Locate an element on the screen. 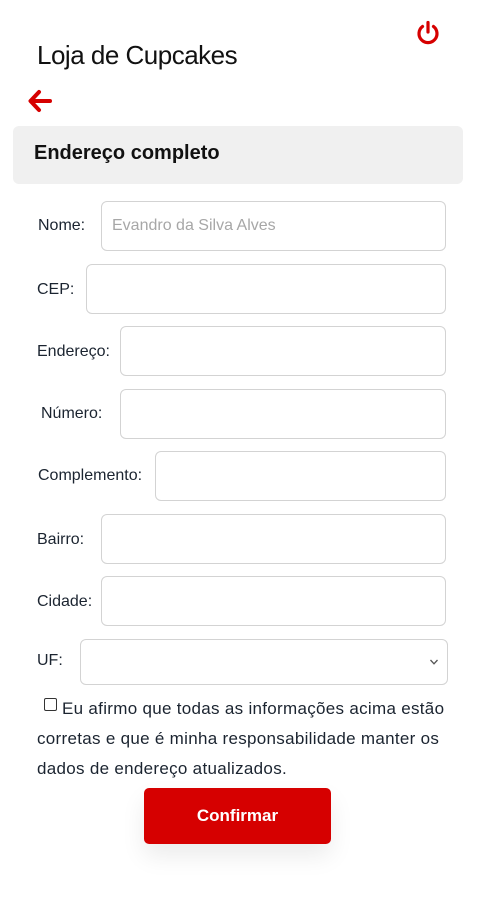 The height and width of the screenshot is (901, 486). bairro-label: Bairro: is located at coordinates (61, 539).